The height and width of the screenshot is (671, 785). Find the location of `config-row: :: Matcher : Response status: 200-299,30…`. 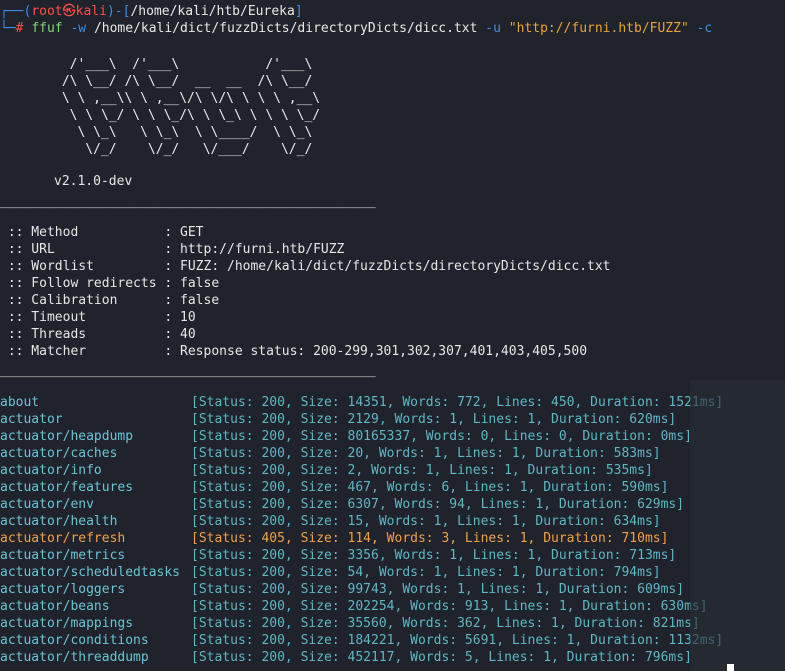

config-row: :: Matcher : Response status: 200-299,30… is located at coordinates (293, 351).